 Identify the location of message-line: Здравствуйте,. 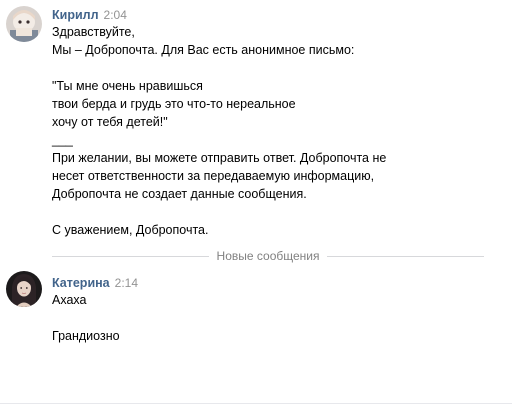
(93, 32).